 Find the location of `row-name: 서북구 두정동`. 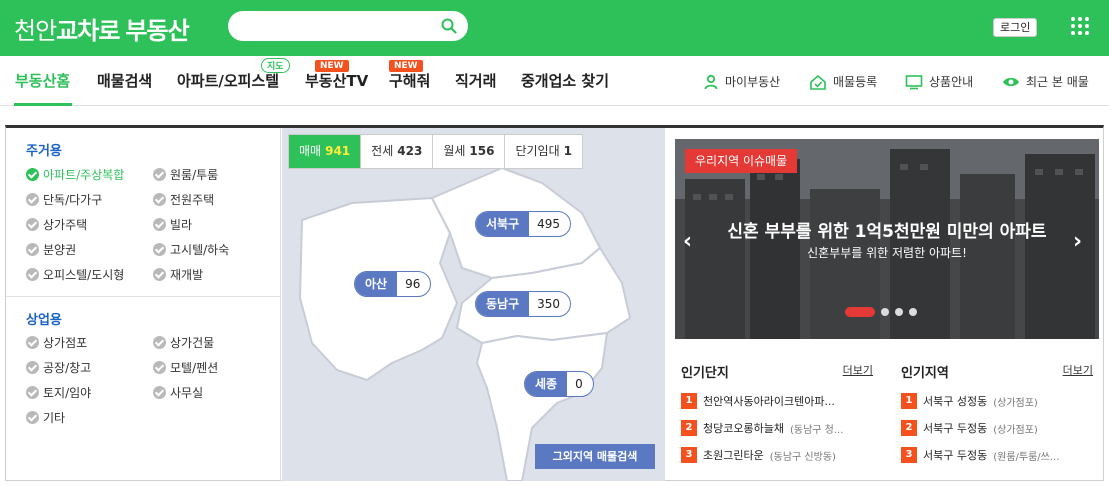

row-name: 서북구 두정동 is located at coordinates (955, 455).